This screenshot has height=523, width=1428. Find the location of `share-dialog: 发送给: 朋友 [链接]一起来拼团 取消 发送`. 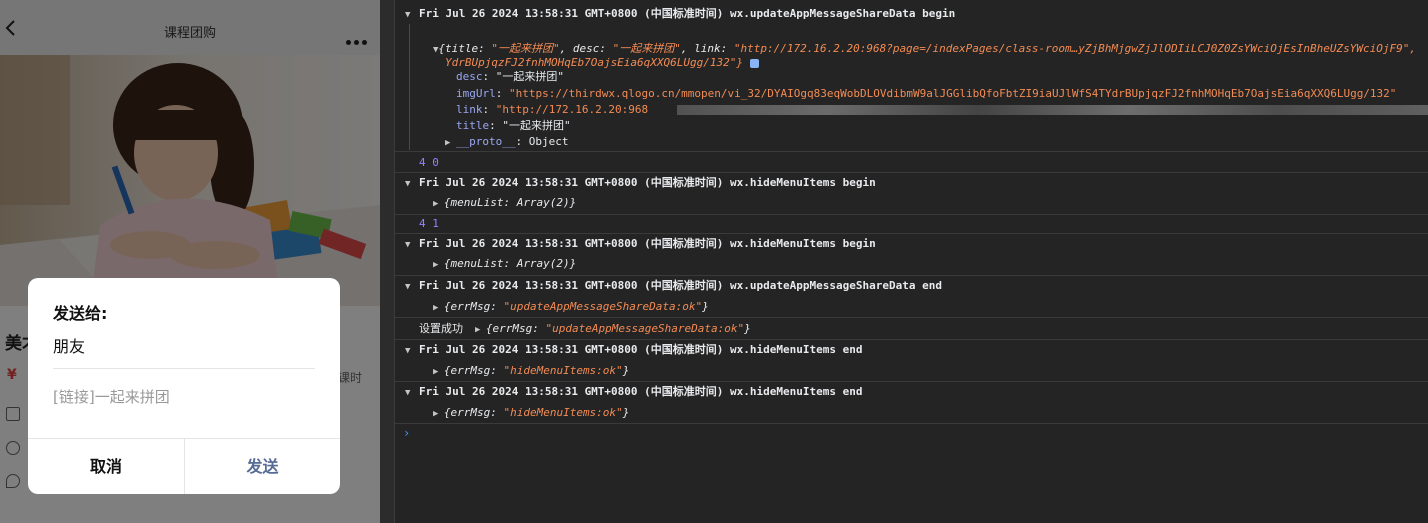

share-dialog: 发送给: 朋友 [链接]一起来拼团 取消 发送 is located at coordinates (184, 386).